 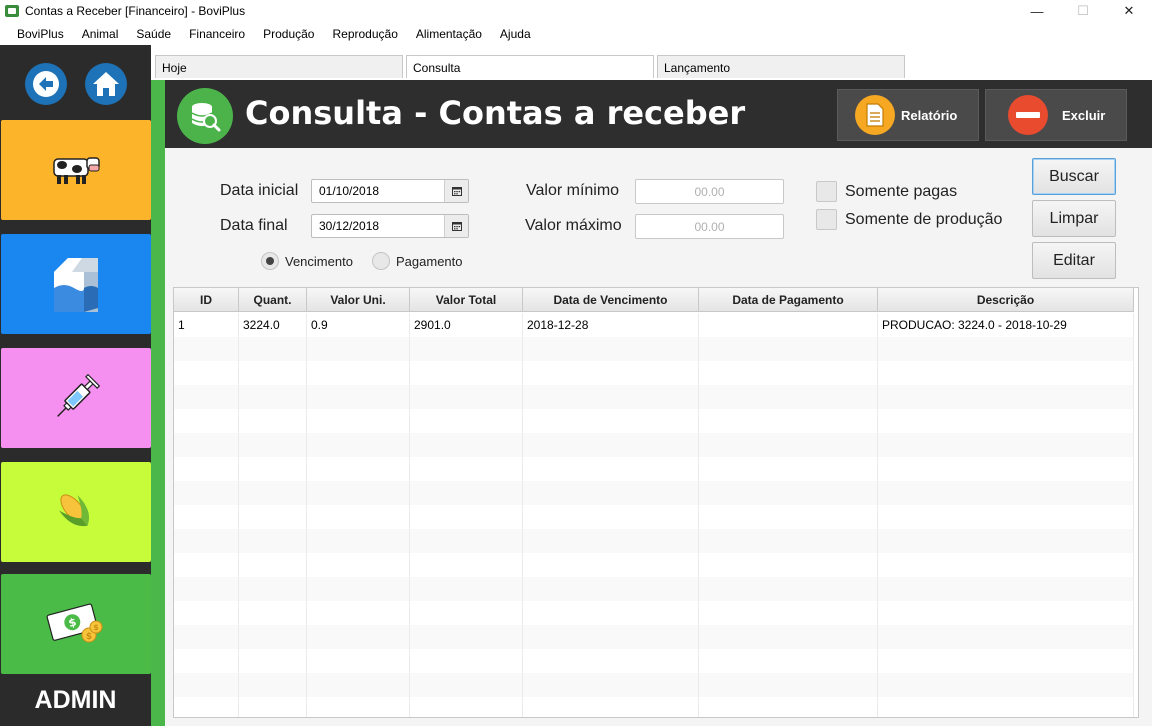 What do you see at coordinates (573, 190) in the screenshot?
I see `min-value-label: Valor mínimo` at bounding box center [573, 190].